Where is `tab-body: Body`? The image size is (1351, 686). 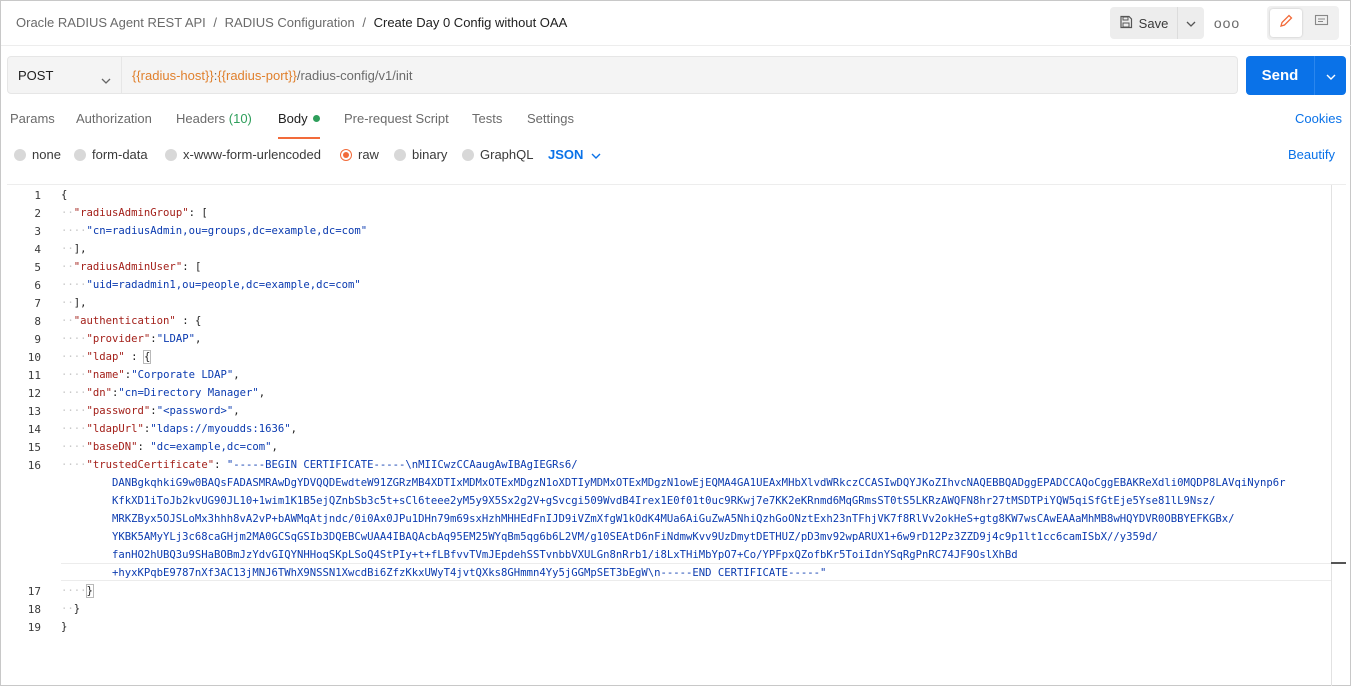 tab-body: Body is located at coordinates (299, 125).